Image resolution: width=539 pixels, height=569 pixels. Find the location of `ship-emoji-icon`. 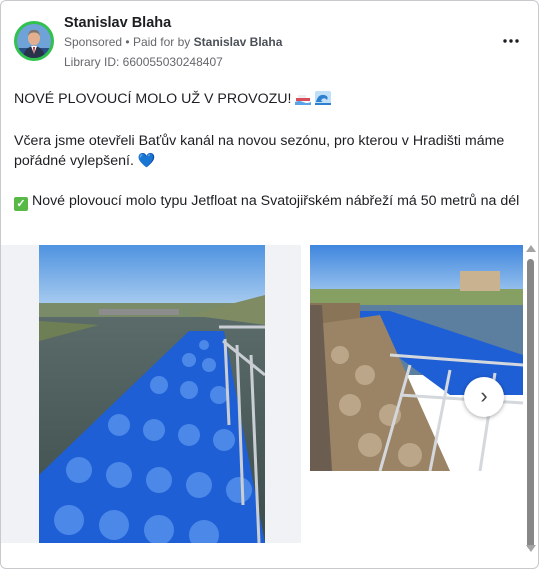

ship-emoji-icon is located at coordinates (303, 101).